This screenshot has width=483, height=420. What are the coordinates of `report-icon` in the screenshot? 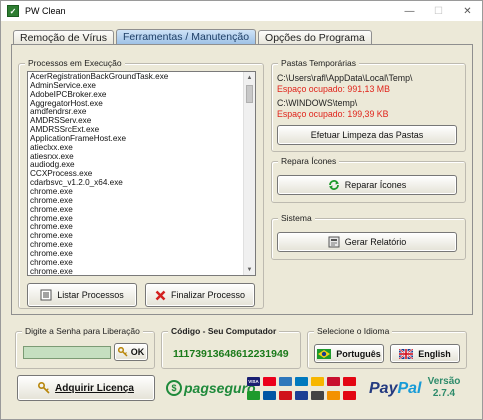 It's located at (334, 242).